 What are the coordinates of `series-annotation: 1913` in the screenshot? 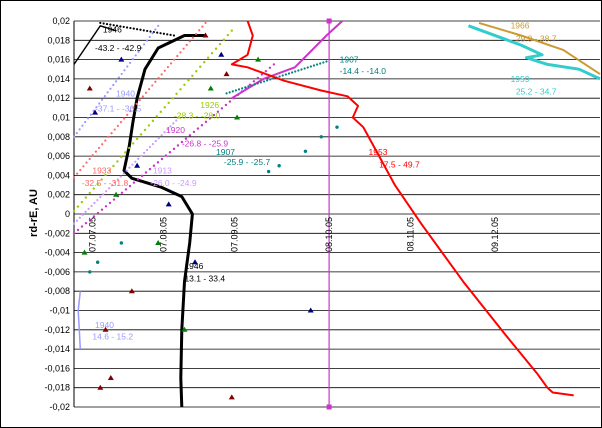 It's located at (162, 170).